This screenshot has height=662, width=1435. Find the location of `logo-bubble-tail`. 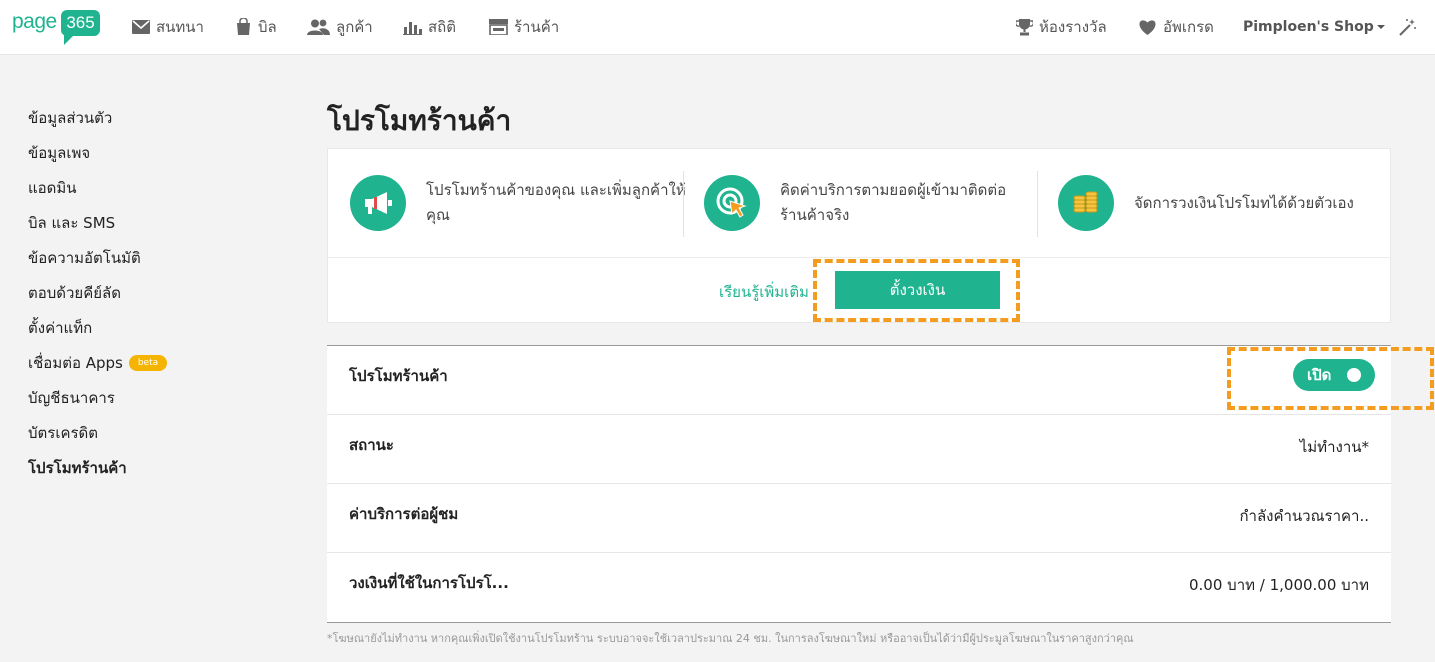

logo-bubble-tail is located at coordinates (69, 40).